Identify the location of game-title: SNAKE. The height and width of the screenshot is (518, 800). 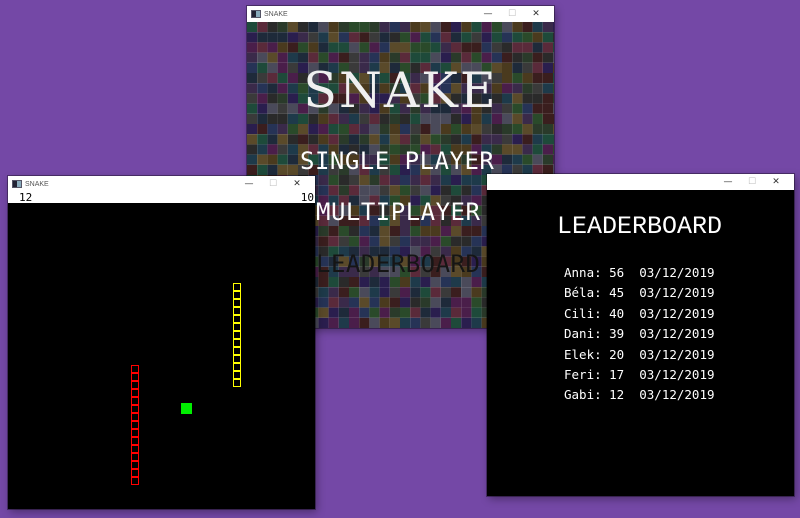
(400, 90).